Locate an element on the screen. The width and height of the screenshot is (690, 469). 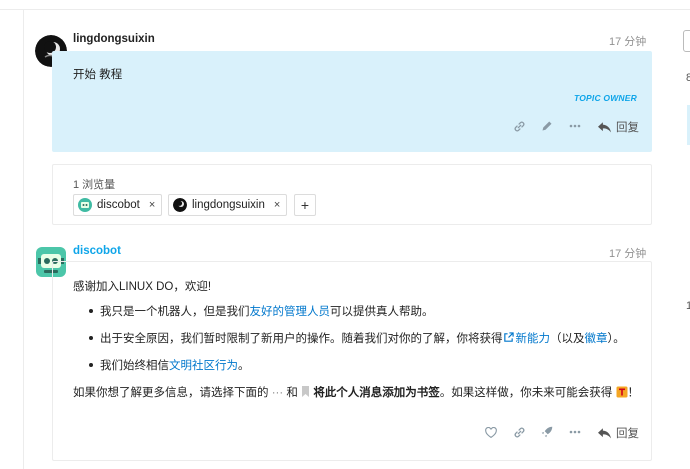
post1-time: 17 分钟 is located at coordinates (627, 41).